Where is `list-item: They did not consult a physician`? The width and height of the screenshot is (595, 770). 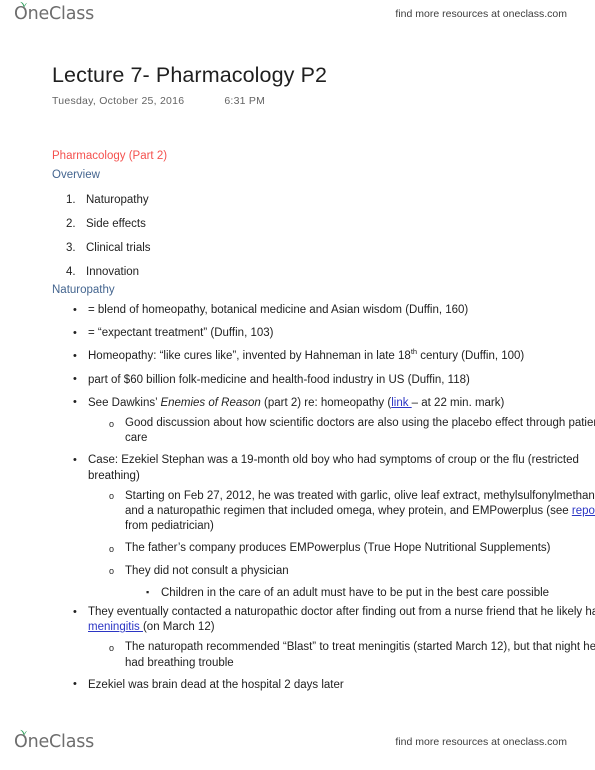
list-item: They did not consult a physician is located at coordinates (352, 571).